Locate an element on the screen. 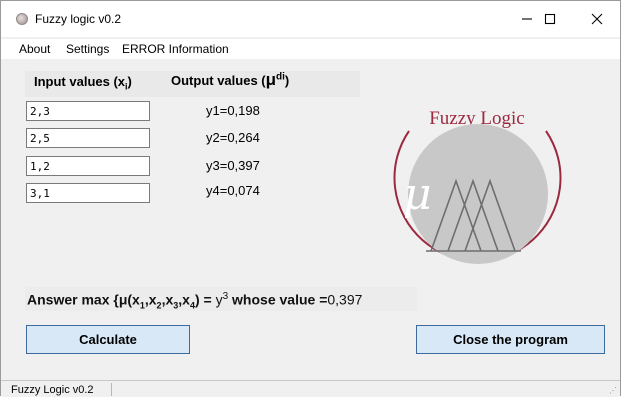 Image resolution: width=621 pixels, height=397 pixels. menu-settings: Settings is located at coordinates (87, 49).